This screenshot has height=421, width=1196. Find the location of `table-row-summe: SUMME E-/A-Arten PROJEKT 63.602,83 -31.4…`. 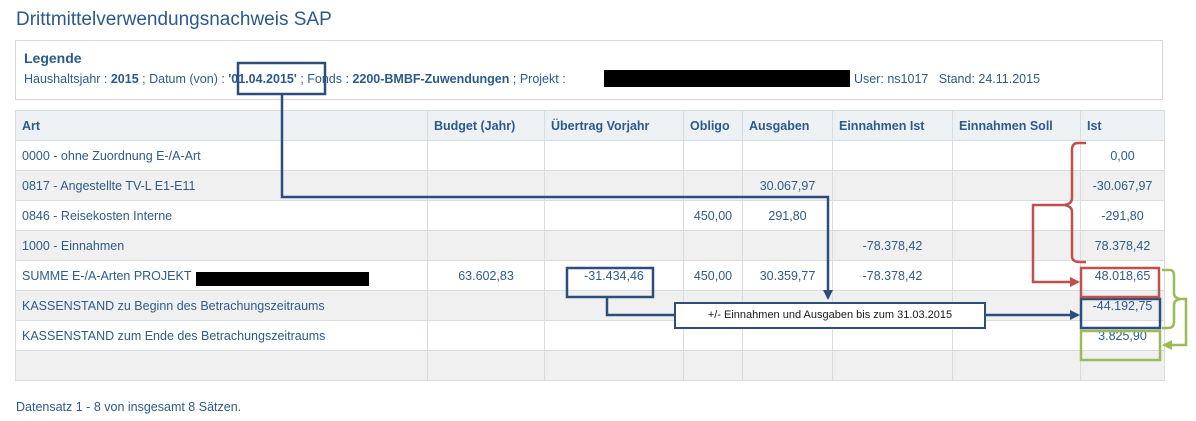

table-row-summe: SUMME E-/A-Arten PROJEKT 63.602,83 -31.4… is located at coordinates (590, 275).